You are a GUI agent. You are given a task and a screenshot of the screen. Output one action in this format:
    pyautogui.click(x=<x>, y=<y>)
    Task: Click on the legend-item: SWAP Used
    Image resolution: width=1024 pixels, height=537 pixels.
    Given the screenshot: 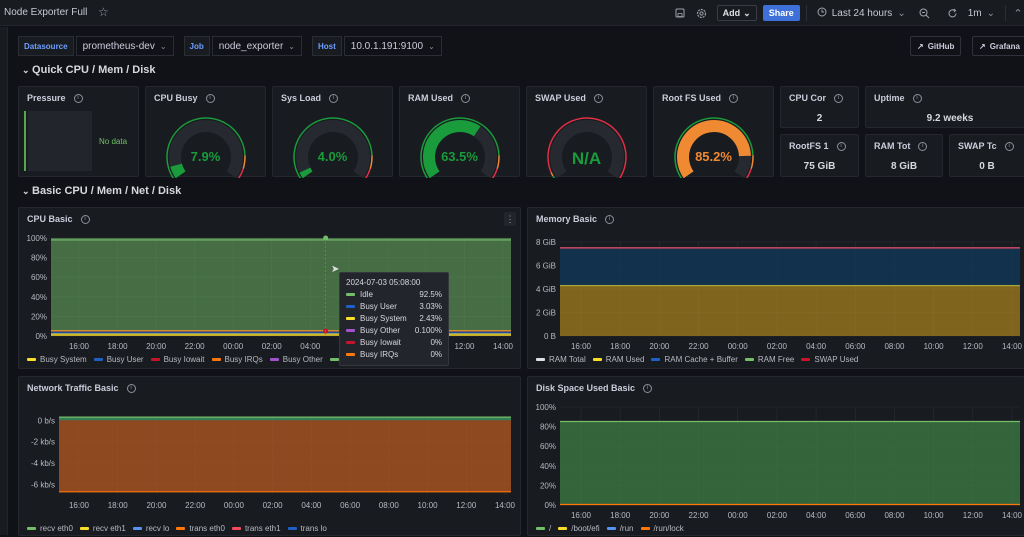 What is the action you would take?
    pyautogui.click(x=829, y=359)
    